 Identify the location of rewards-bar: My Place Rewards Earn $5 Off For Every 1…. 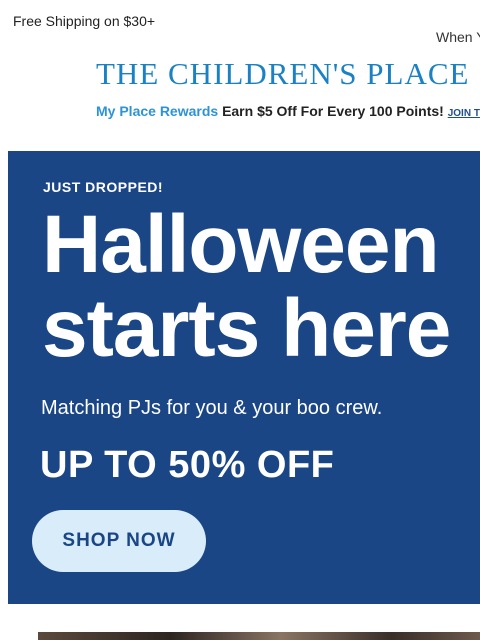
(288, 111).